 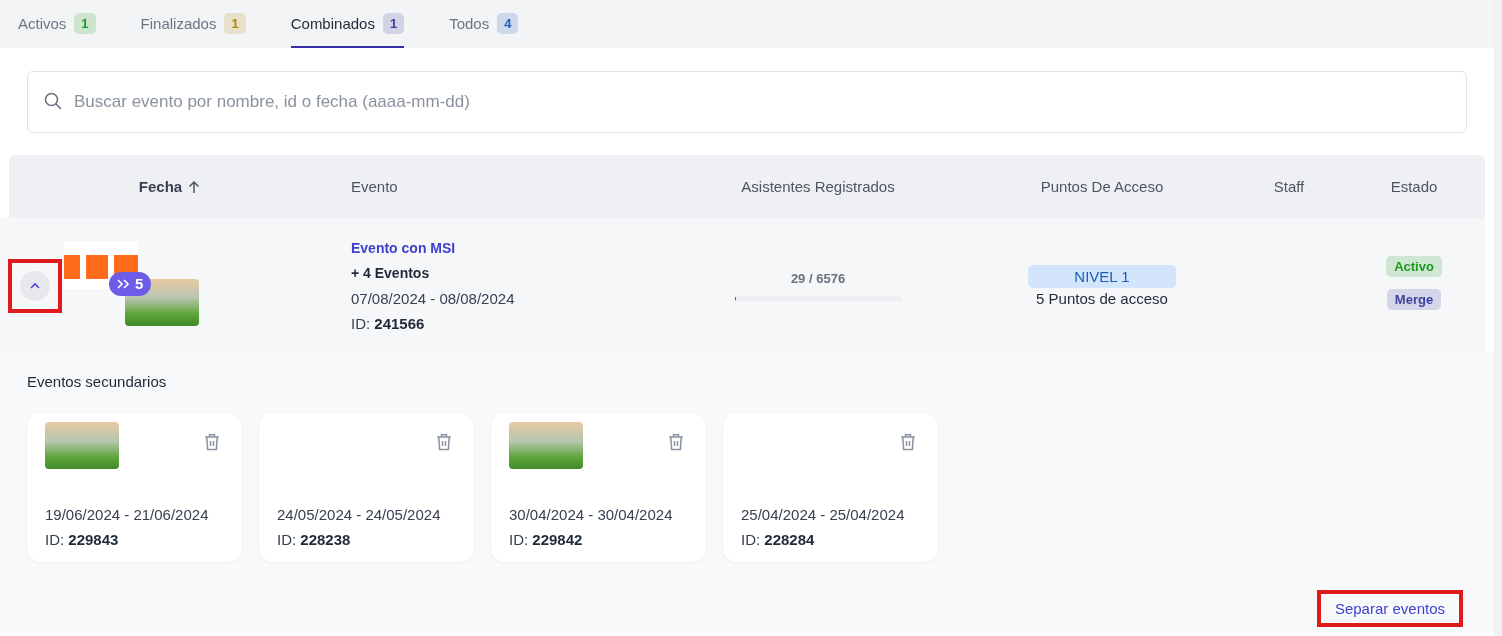 I want to click on level-badge: NIVEL 1, so click(x=1102, y=276).